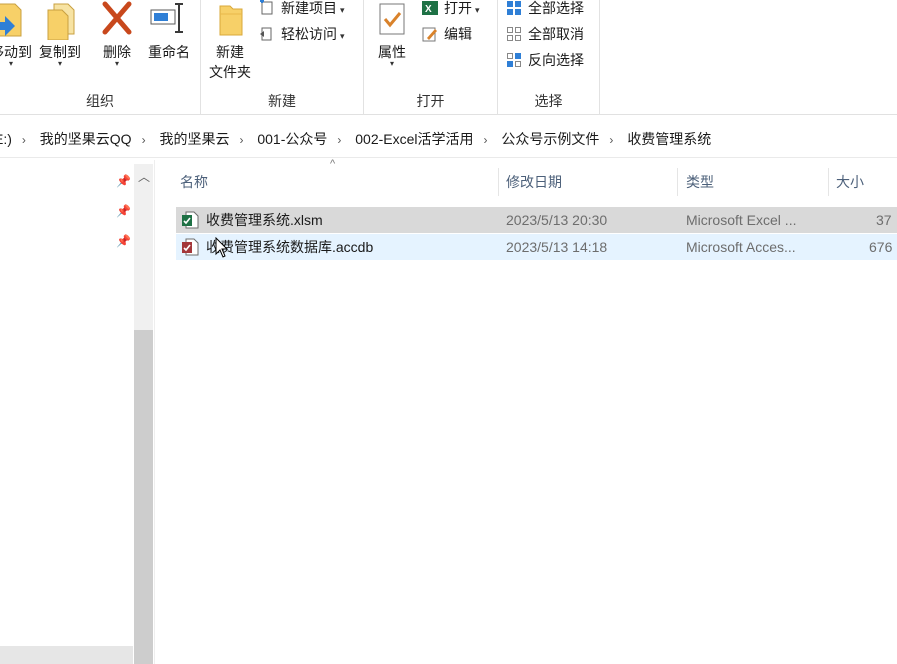 This screenshot has width=897, height=664. I want to click on copy-to-button: 复制到 ▾, so click(60, 34).